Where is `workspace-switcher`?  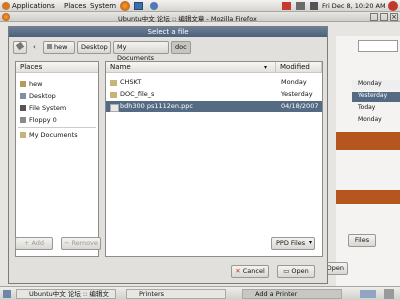
workspace-switcher is located at coordinates (368, 294).